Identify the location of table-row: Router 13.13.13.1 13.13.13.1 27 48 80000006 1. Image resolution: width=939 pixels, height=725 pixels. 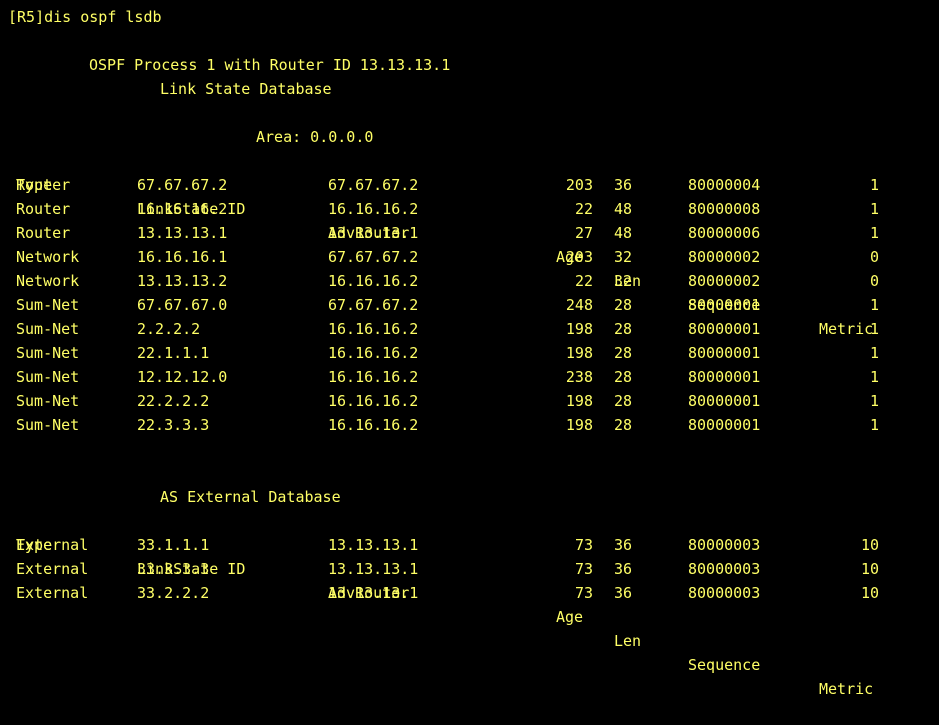
(469, 233).